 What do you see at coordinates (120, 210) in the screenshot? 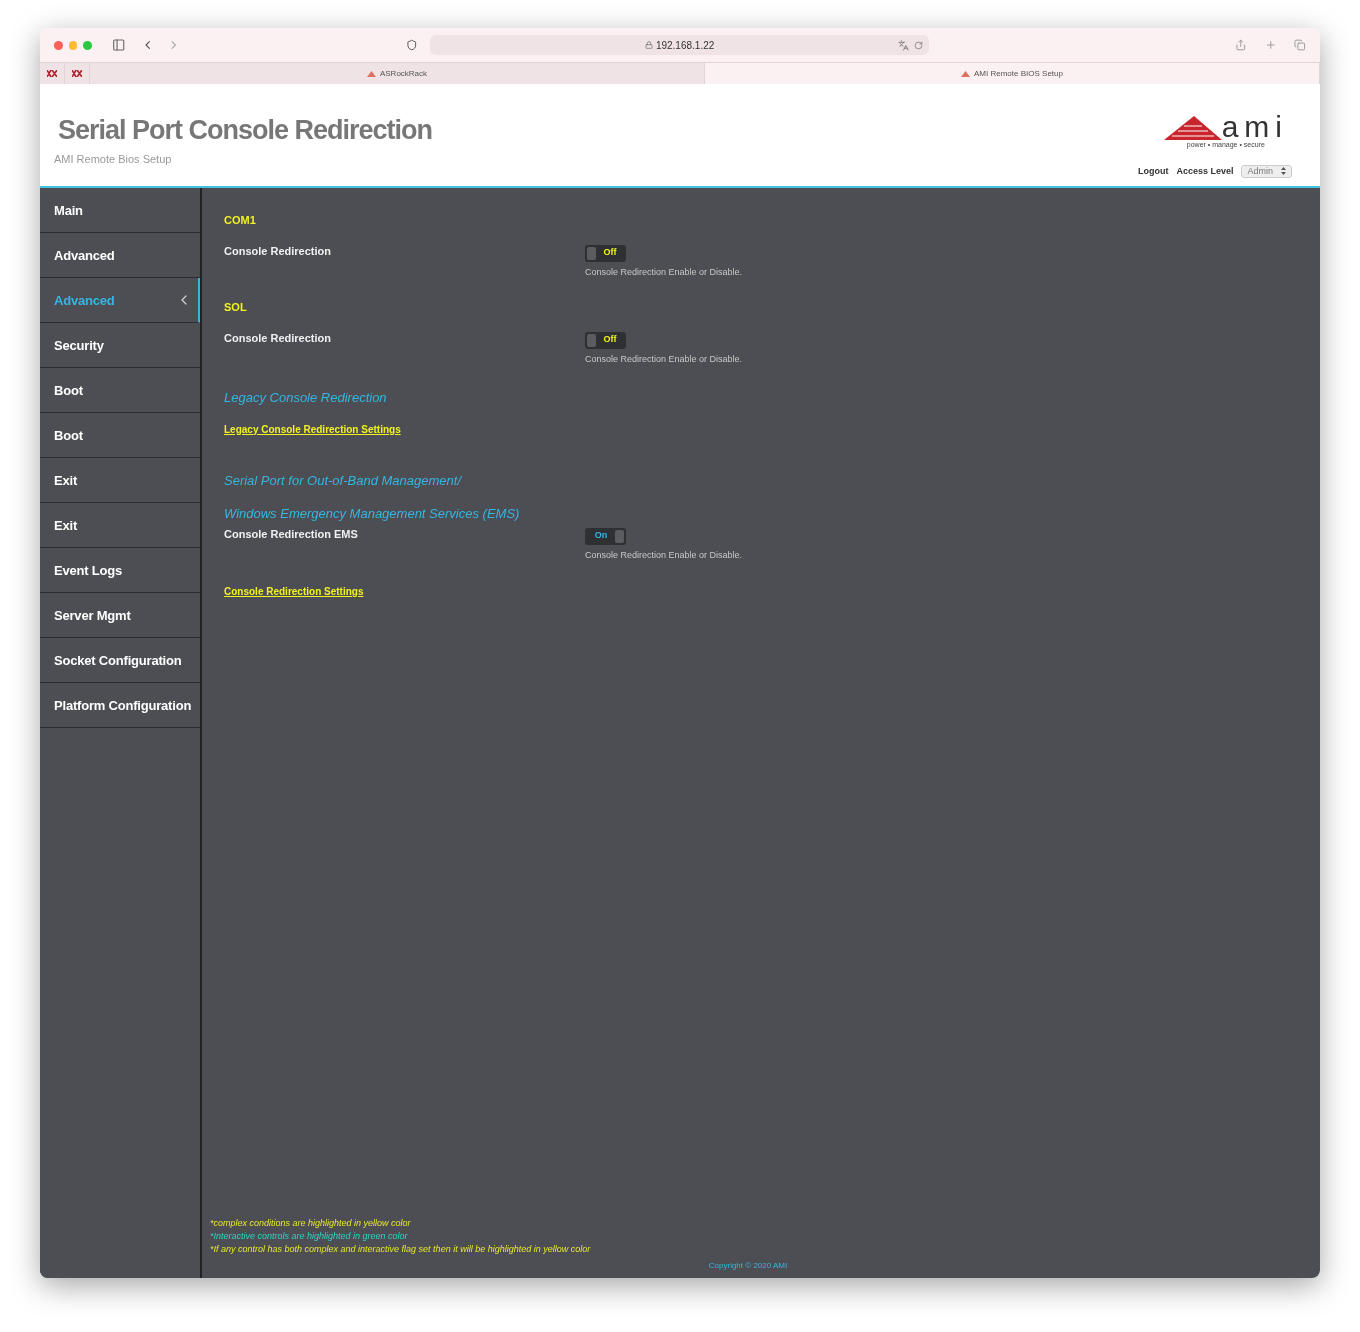
I see `sidebar-item: Main` at bounding box center [120, 210].